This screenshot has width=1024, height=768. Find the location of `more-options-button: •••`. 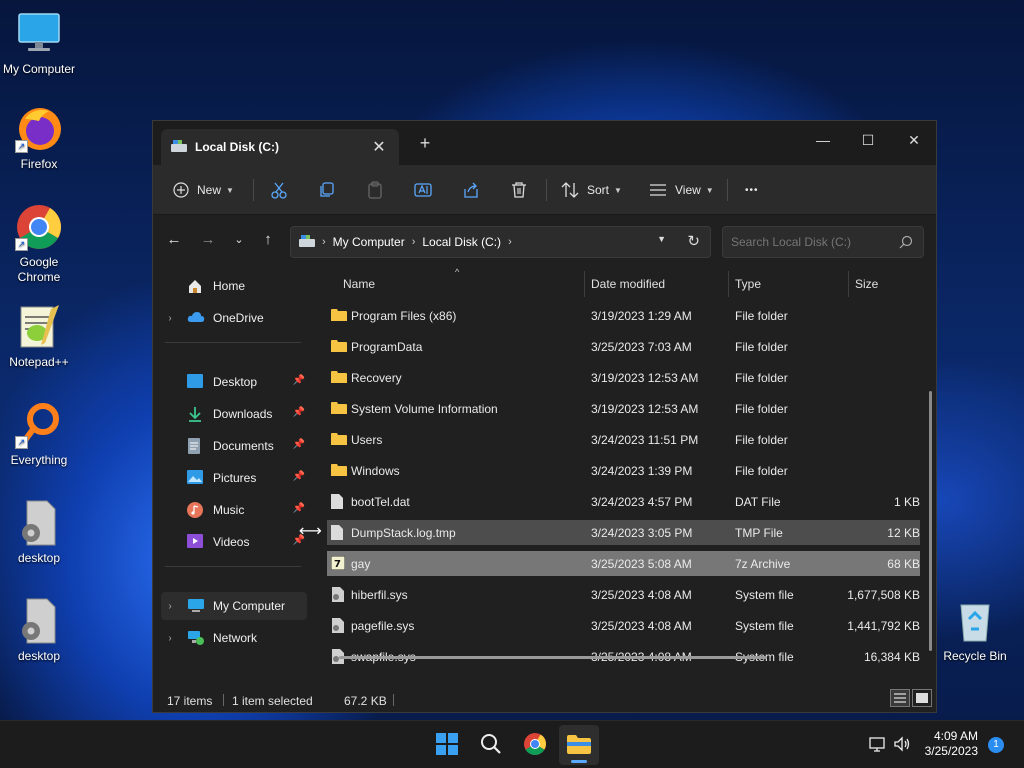

more-options-button: ••• is located at coordinates (752, 190).